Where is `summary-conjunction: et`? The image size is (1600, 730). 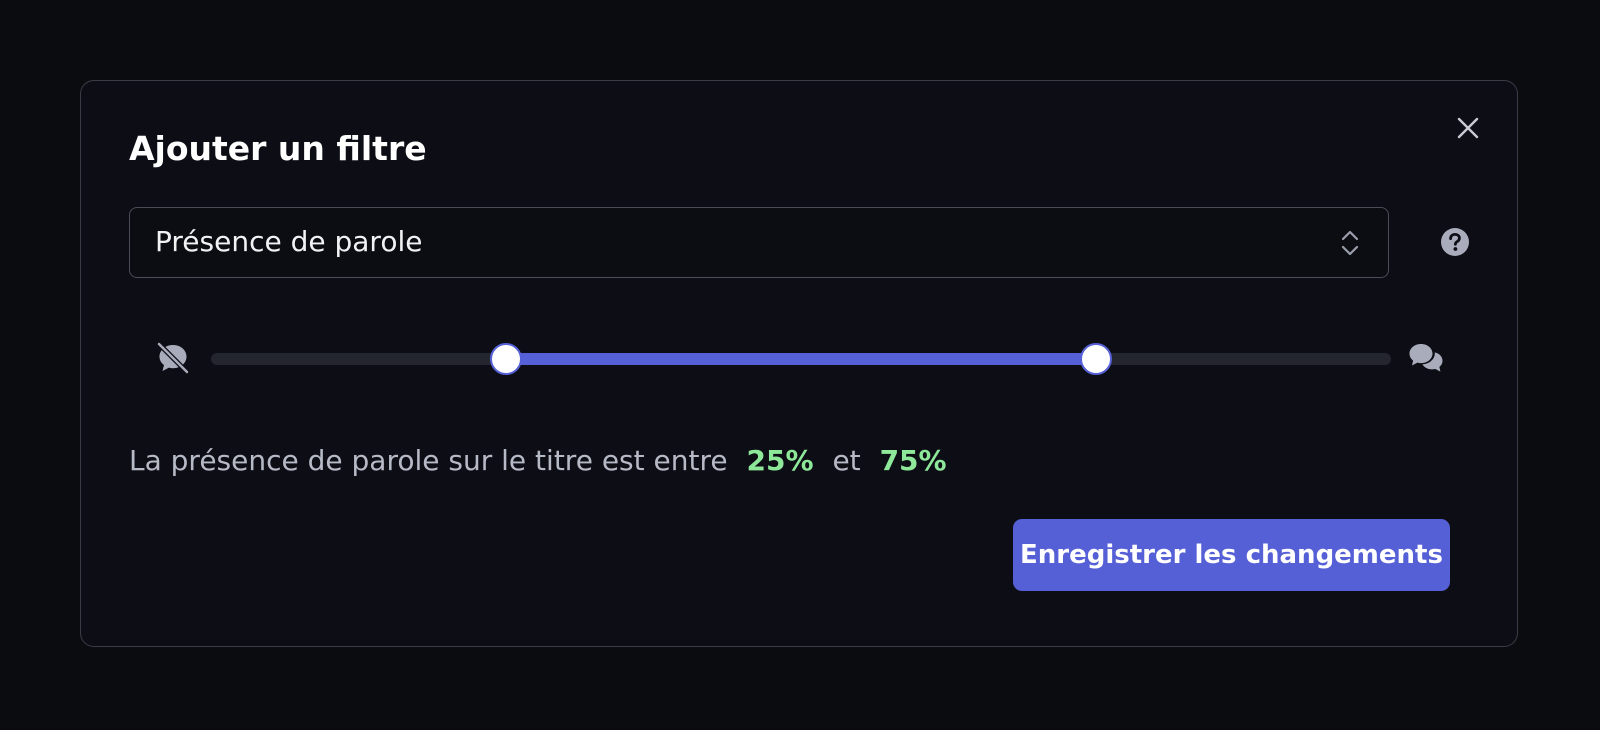 summary-conjunction: et is located at coordinates (846, 460).